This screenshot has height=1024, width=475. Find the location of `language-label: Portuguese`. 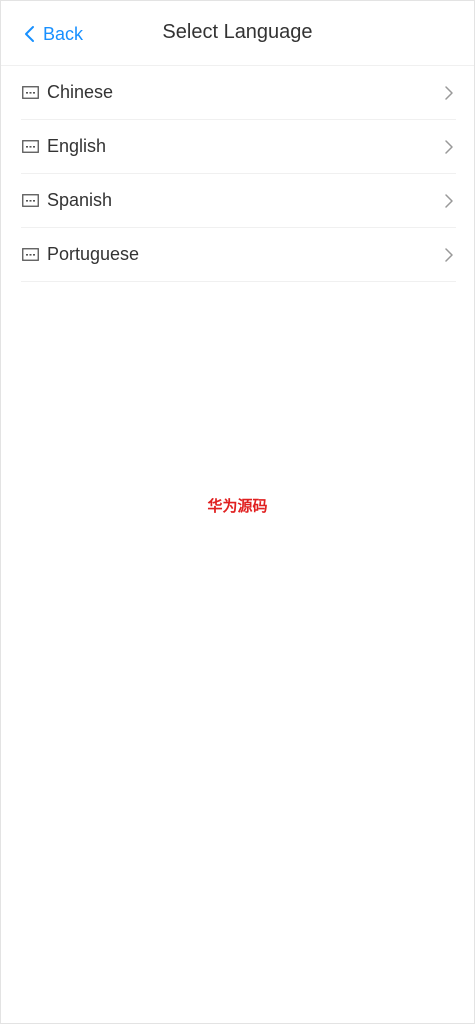

language-label: Portuguese is located at coordinates (93, 254).